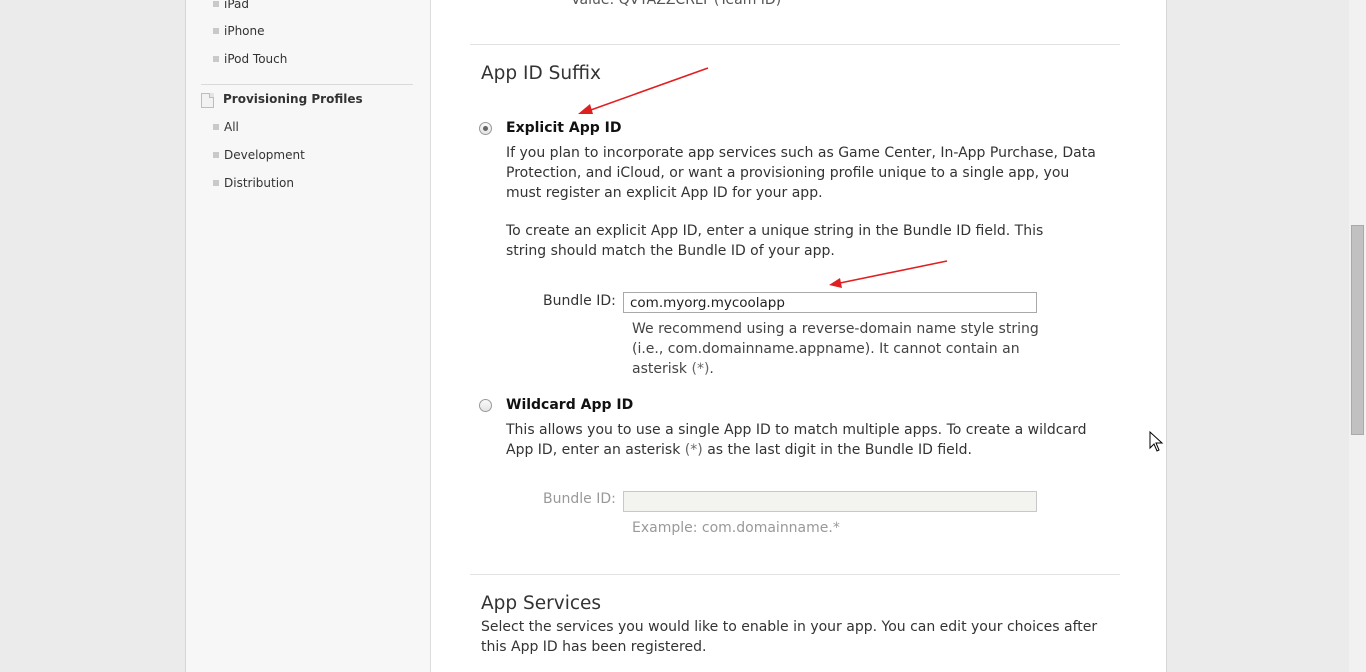 Image resolution: width=1366 pixels, height=672 pixels. Describe the element at coordinates (1156, 441) in the screenshot. I see `mouse-cursor-icon` at that location.